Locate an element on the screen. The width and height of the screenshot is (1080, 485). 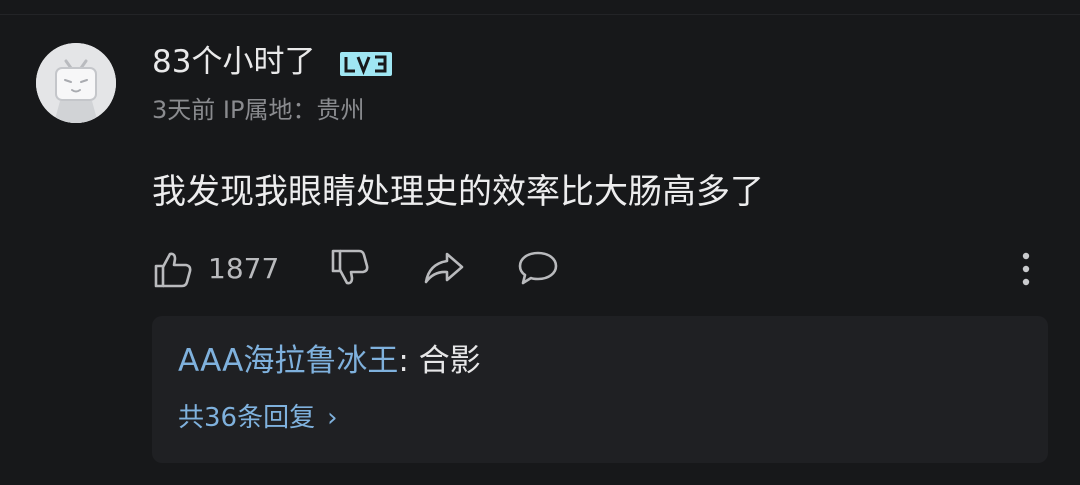
top-divider is located at coordinates (540, 14).